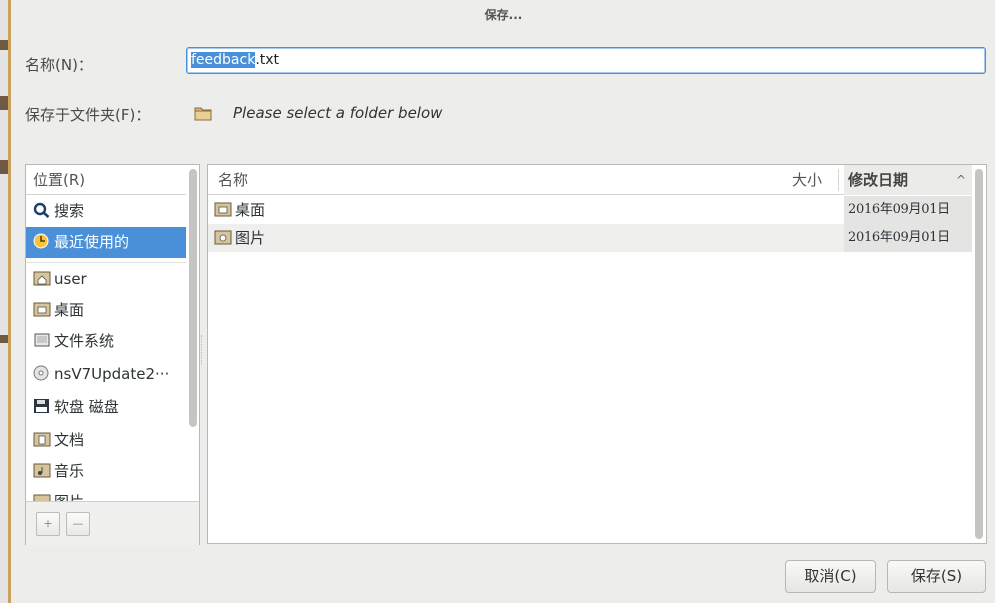  Describe the element at coordinates (70, 279) in the screenshot. I see `place-item-label: user` at that location.